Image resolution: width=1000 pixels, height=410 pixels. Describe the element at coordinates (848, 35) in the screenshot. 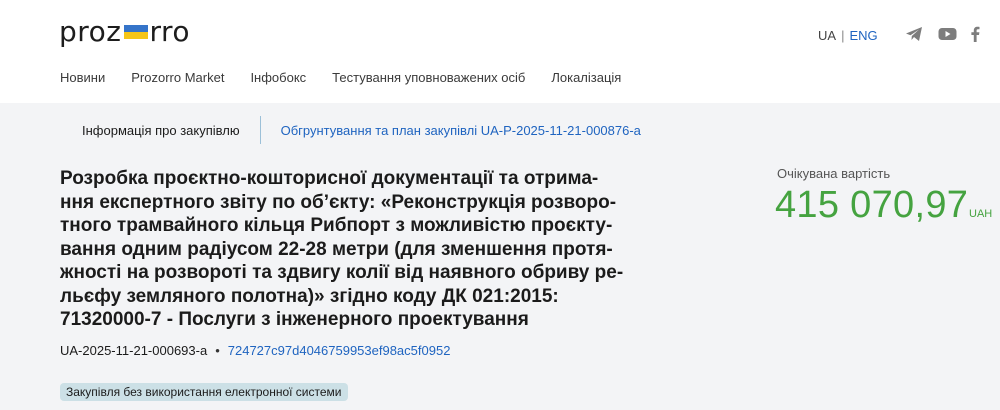

I see `language-switcher: UA | ENG` at that location.